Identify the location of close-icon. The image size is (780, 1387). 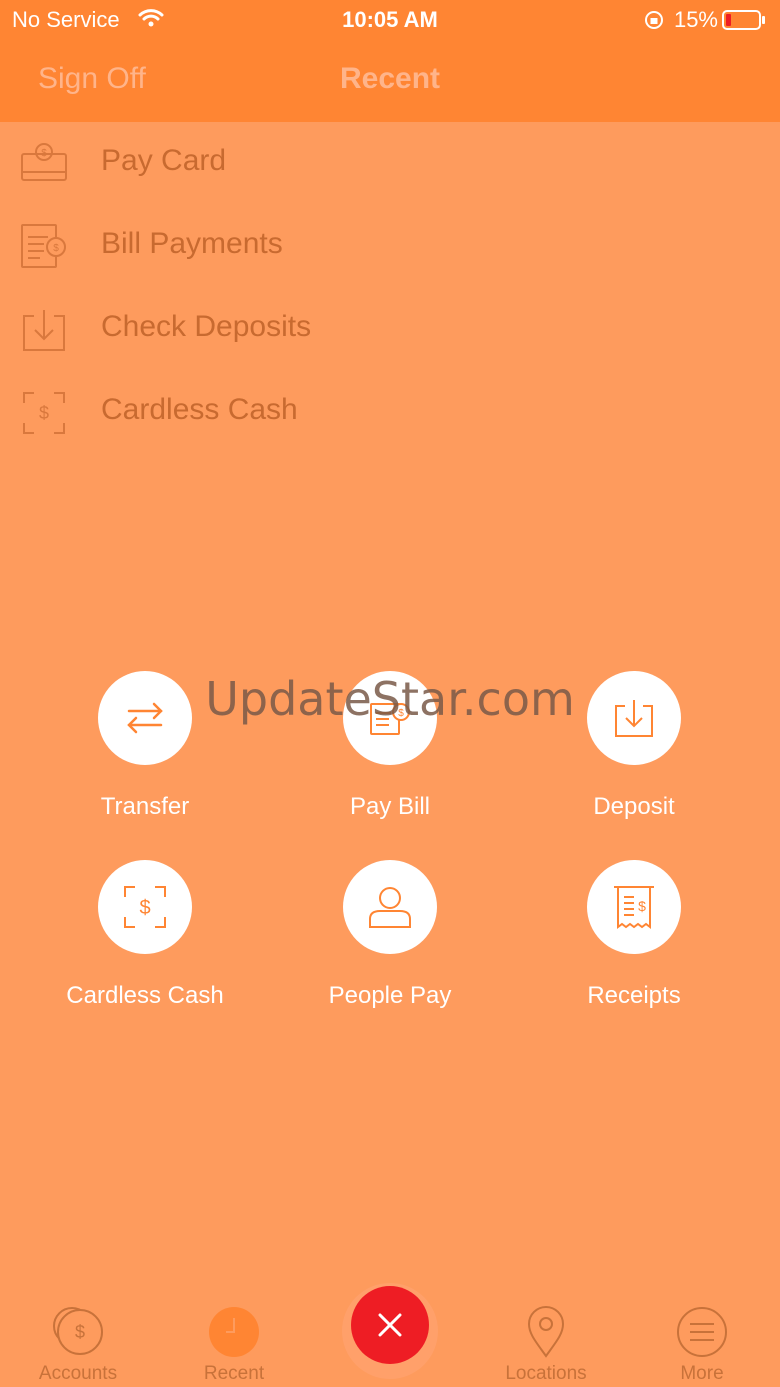
(390, 1325).